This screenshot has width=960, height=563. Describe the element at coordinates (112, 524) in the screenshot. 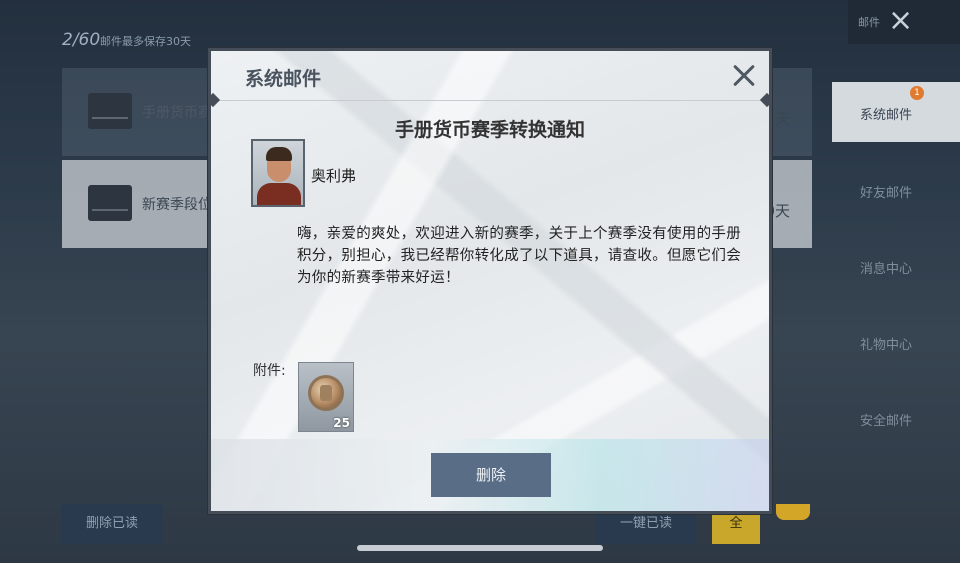

I see `delete-read-button: 删除已读` at that location.